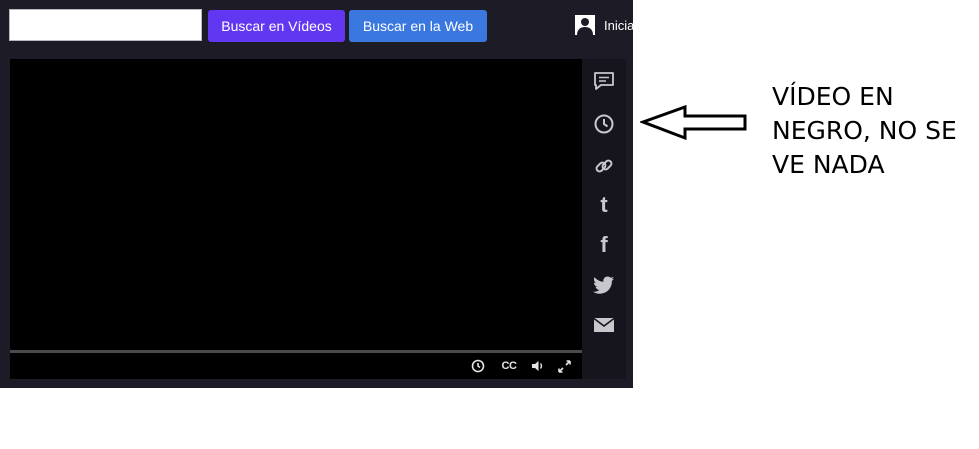 The height and width of the screenshot is (449, 979). Describe the element at coordinates (276, 26) in the screenshot. I see `search-videos-button: Buscar en Vídeos` at that location.